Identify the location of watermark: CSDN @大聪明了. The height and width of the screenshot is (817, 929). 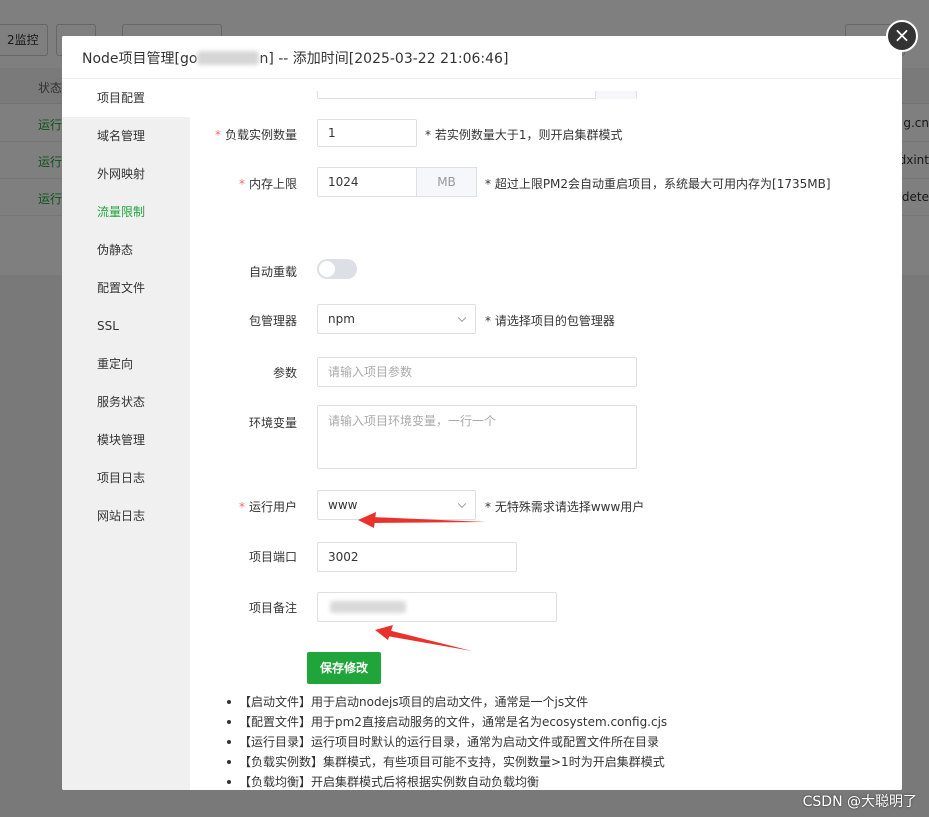
(859, 802).